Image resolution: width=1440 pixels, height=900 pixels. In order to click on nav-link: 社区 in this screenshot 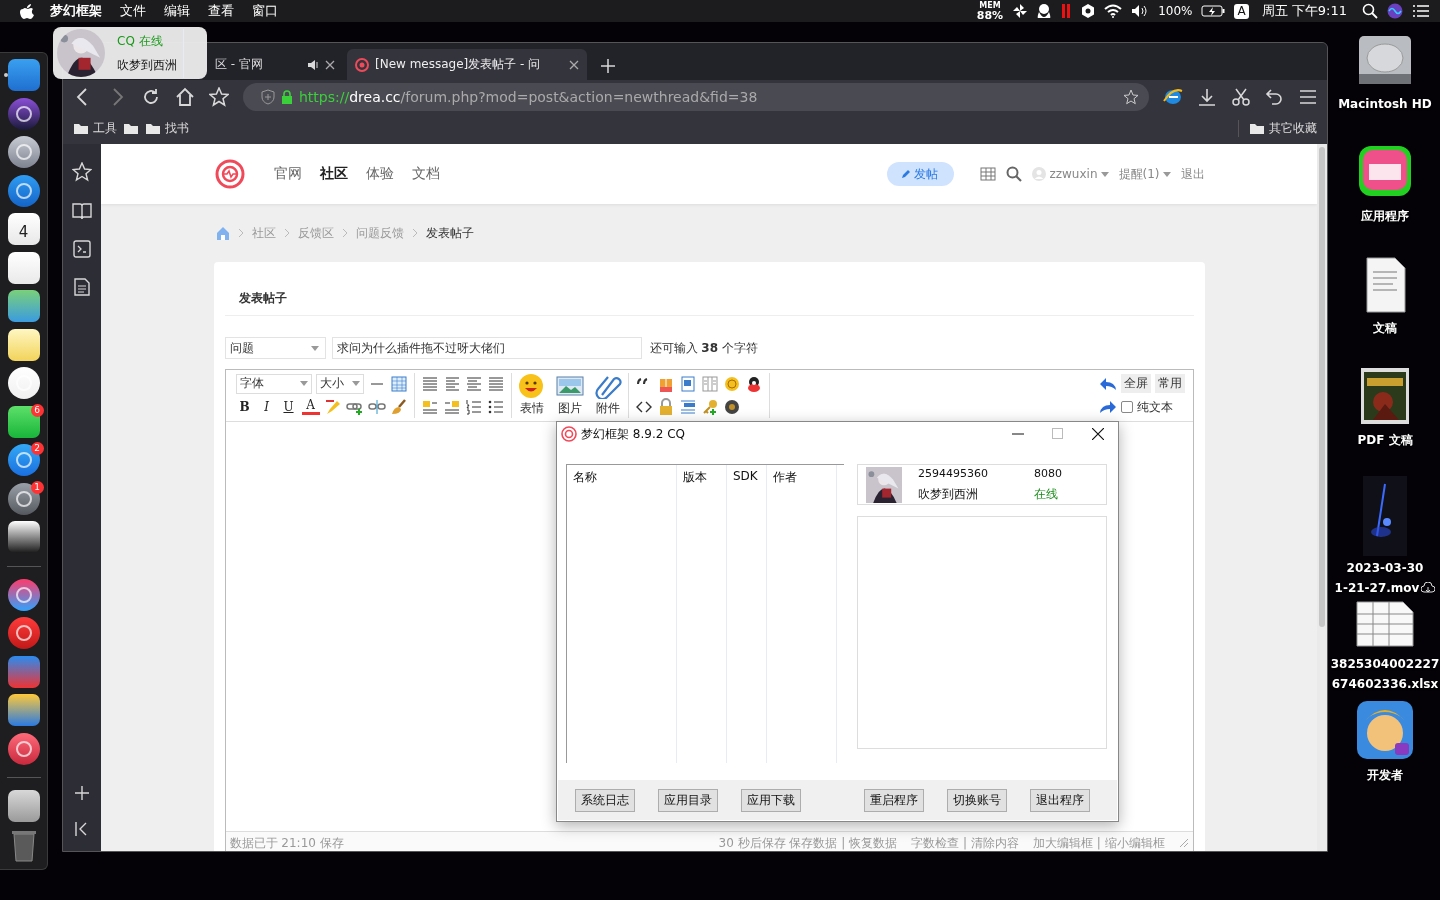, I will do `click(333, 174)`.